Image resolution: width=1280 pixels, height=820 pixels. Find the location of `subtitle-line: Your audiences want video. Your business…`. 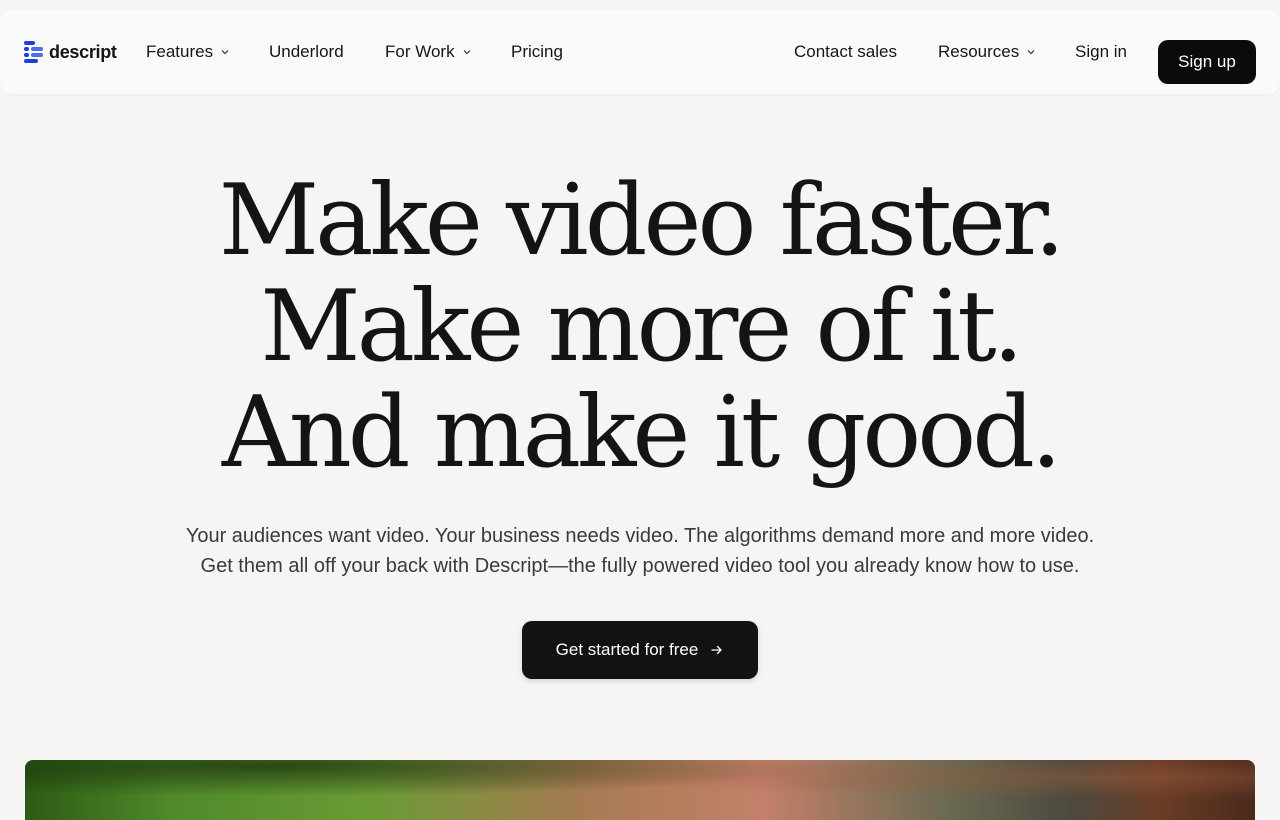

subtitle-line: Your audiences want video. Your business… is located at coordinates (640, 536).